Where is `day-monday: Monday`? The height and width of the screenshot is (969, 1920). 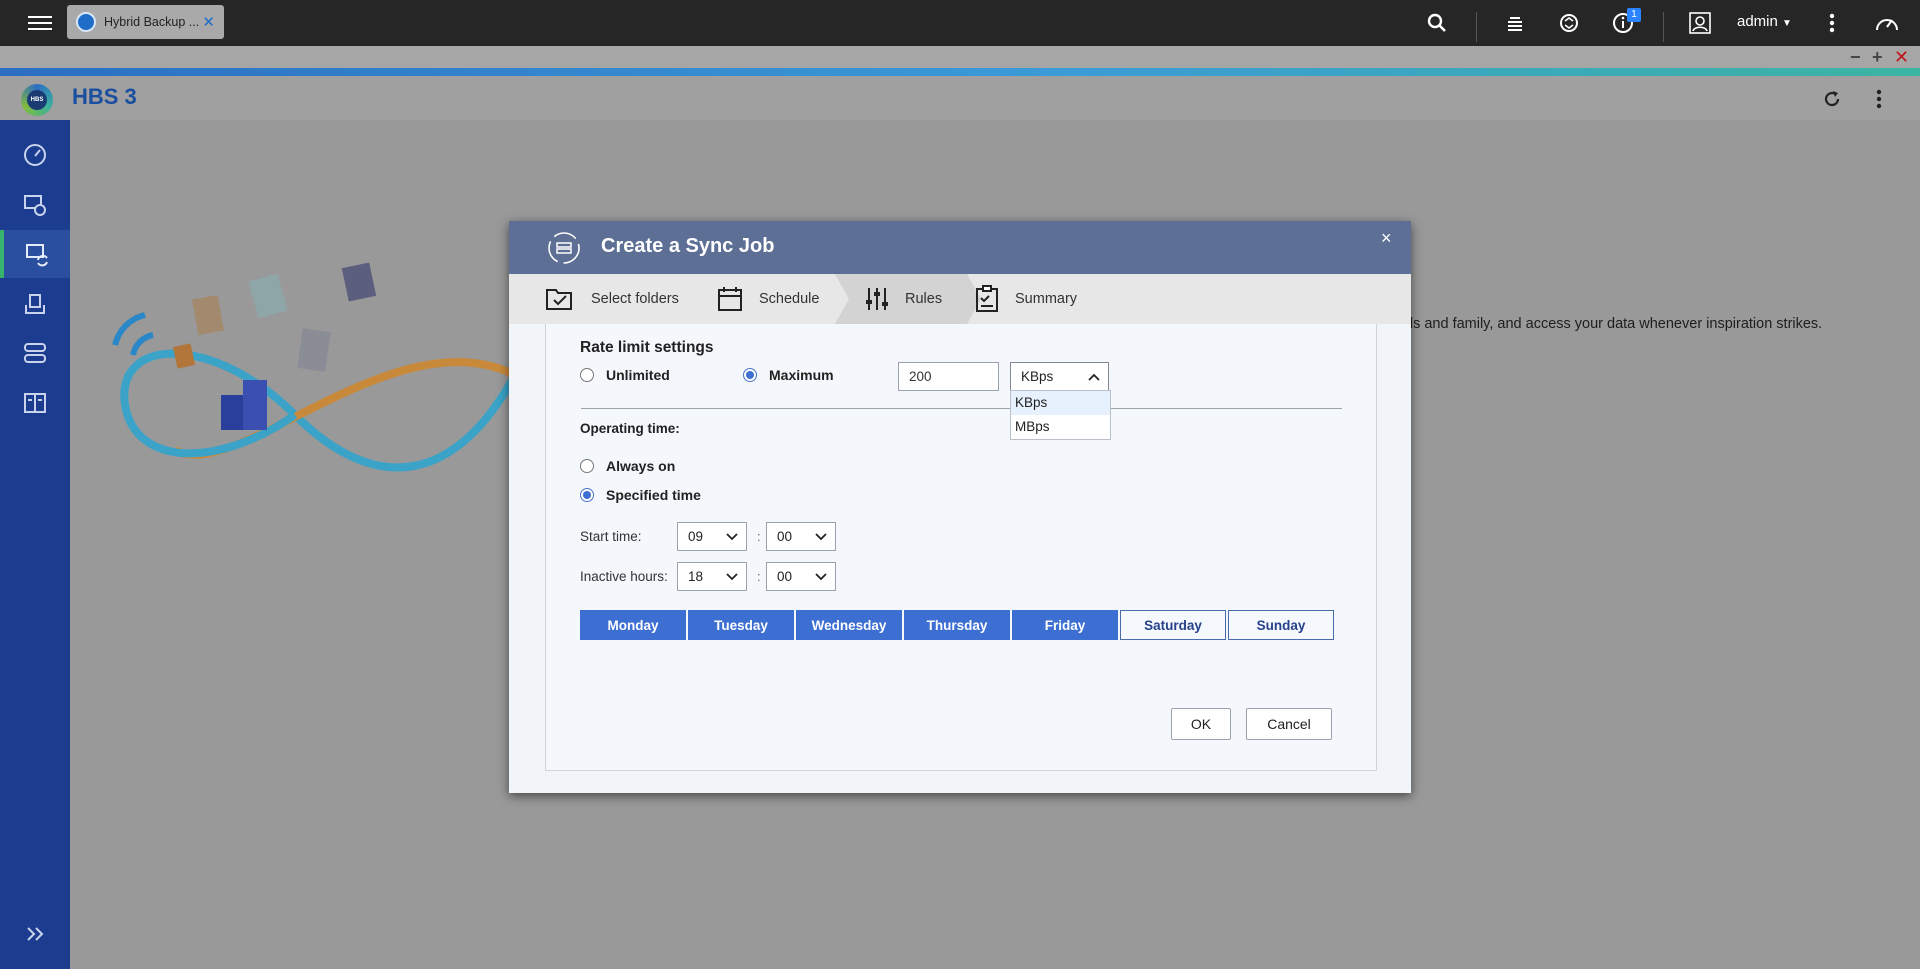 day-monday: Monday is located at coordinates (633, 625).